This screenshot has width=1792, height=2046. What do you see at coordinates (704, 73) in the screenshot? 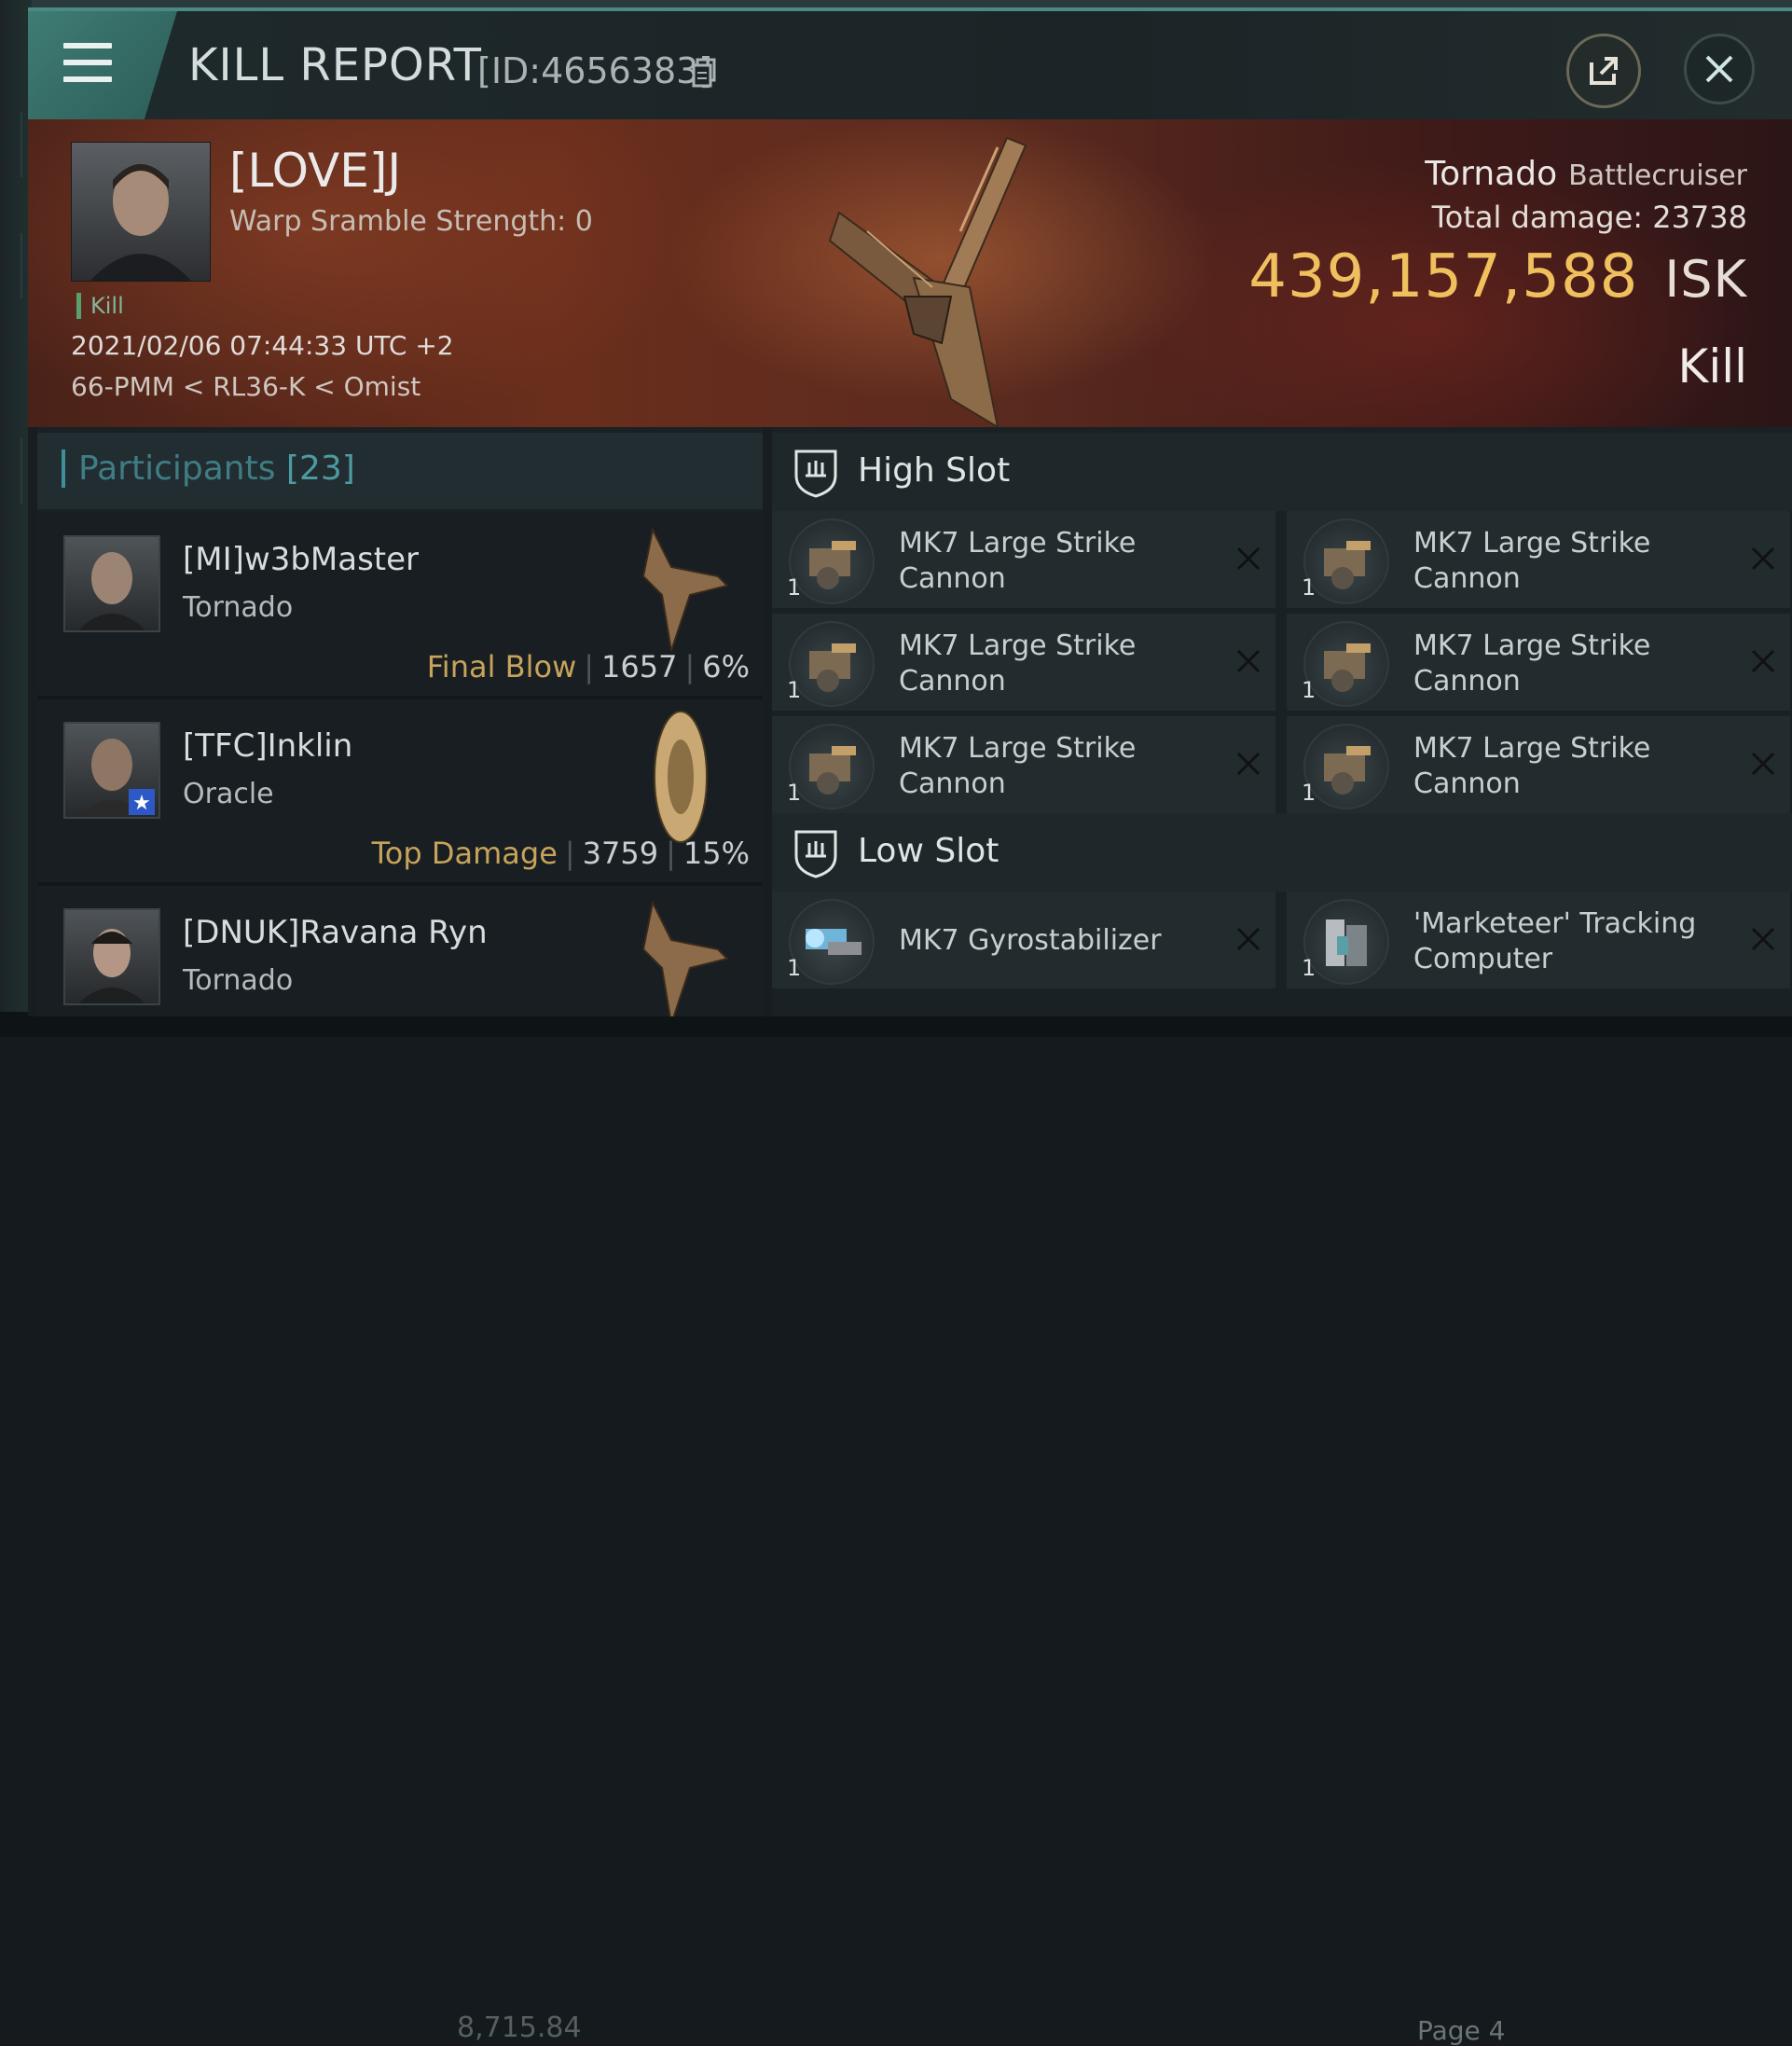
I see `copy-icon` at bounding box center [704, 73].